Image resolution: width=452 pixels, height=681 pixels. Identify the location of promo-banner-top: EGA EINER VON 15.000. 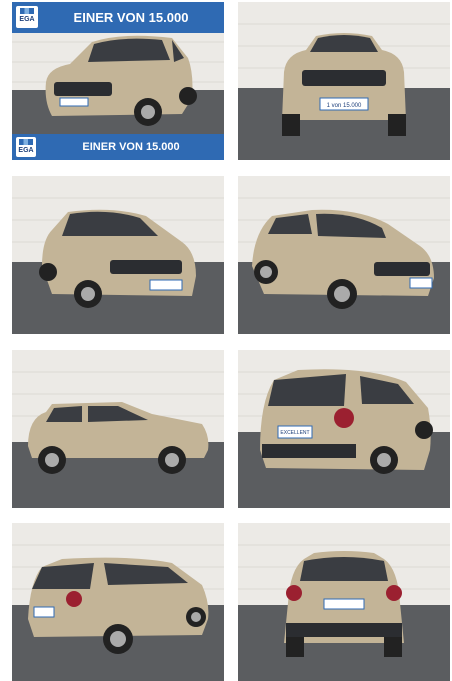
(118, 17).